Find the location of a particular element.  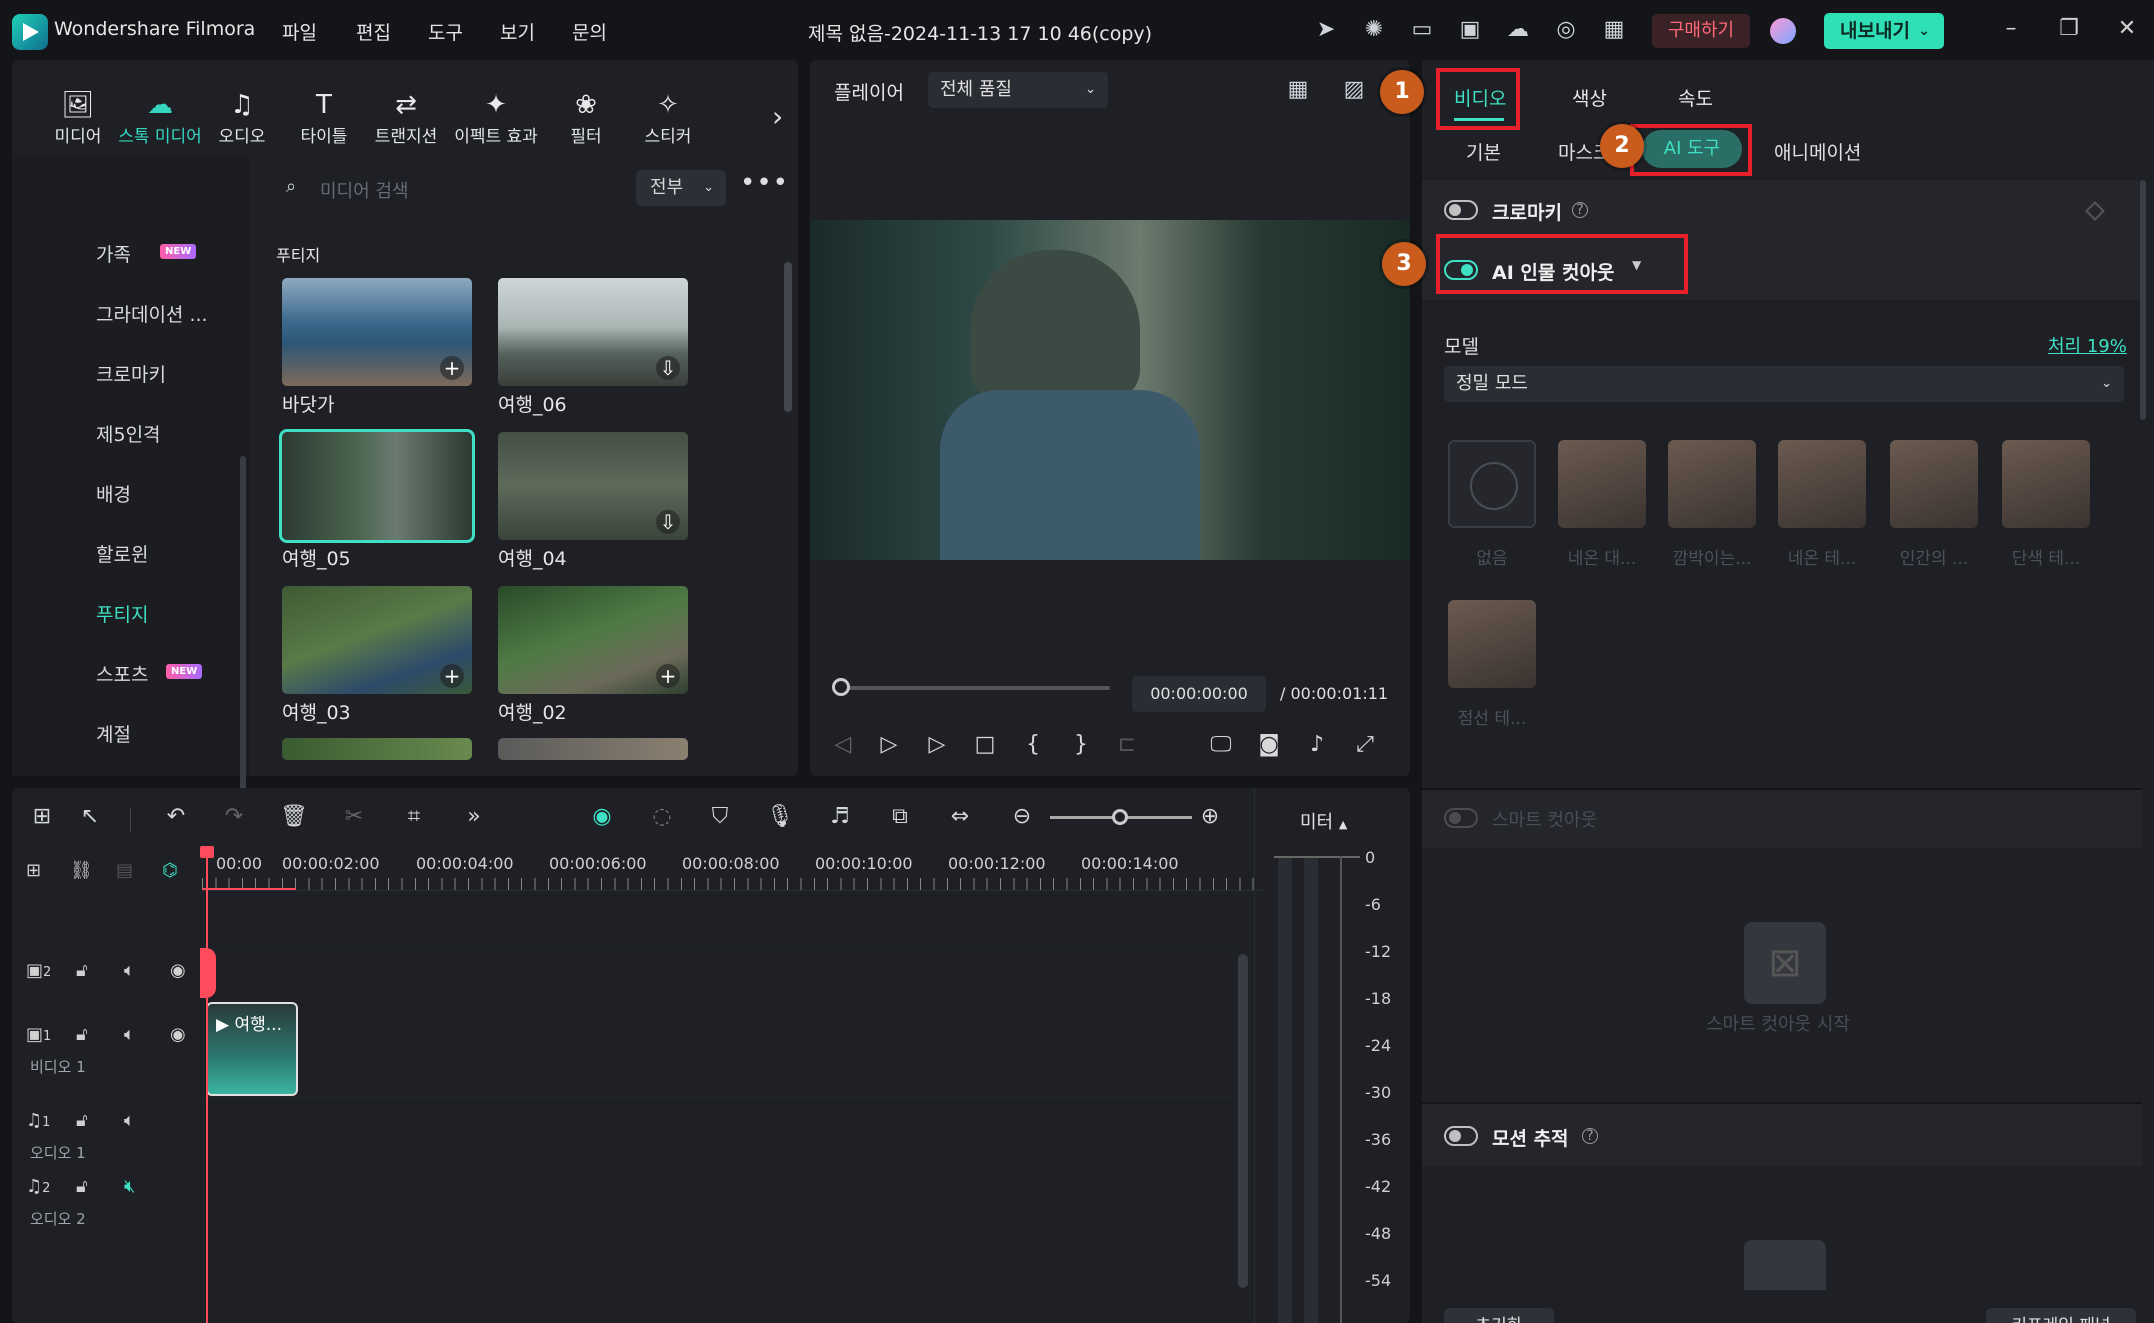

seek-bar is located at coordinates (974, 688).